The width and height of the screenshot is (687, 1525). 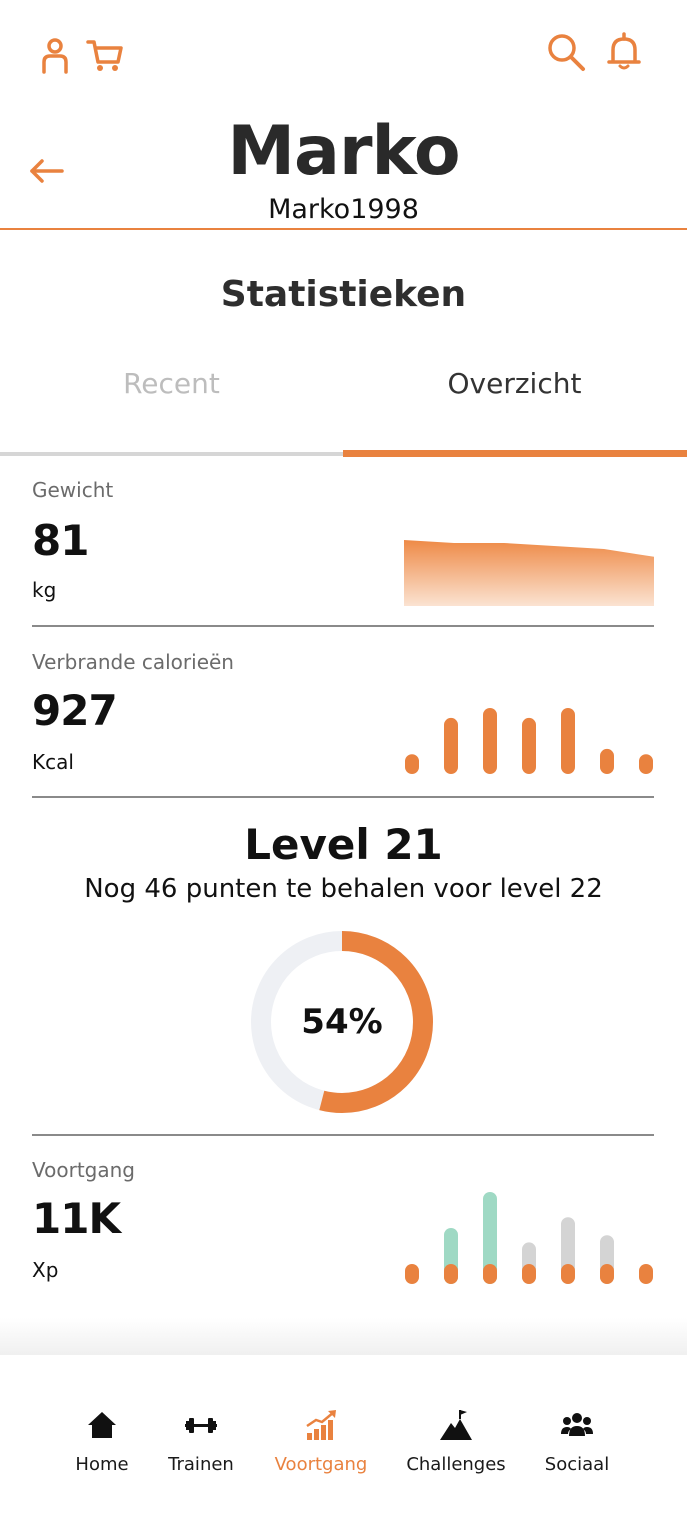 I want to click on nav-label: Voortgang, so click(x=321, y=1464).